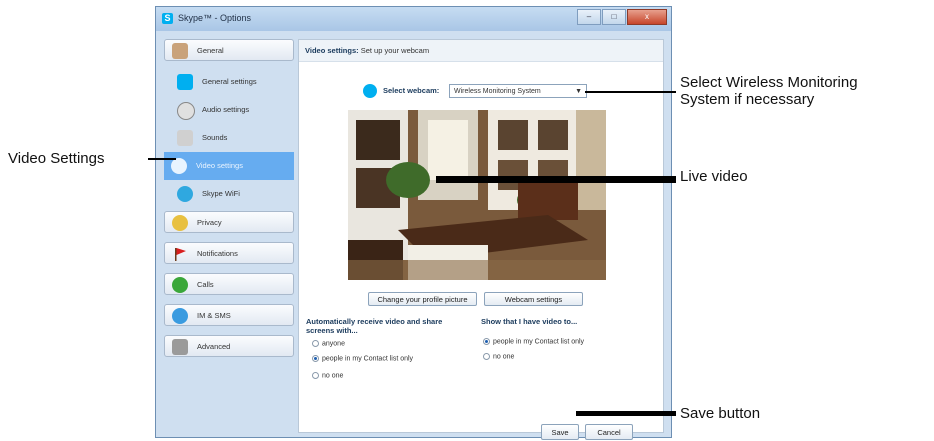  What do you see at coordinates (609, 432) in the screenshot?
I see `cancel-button: Cancel` at bounding box center [609, 432].